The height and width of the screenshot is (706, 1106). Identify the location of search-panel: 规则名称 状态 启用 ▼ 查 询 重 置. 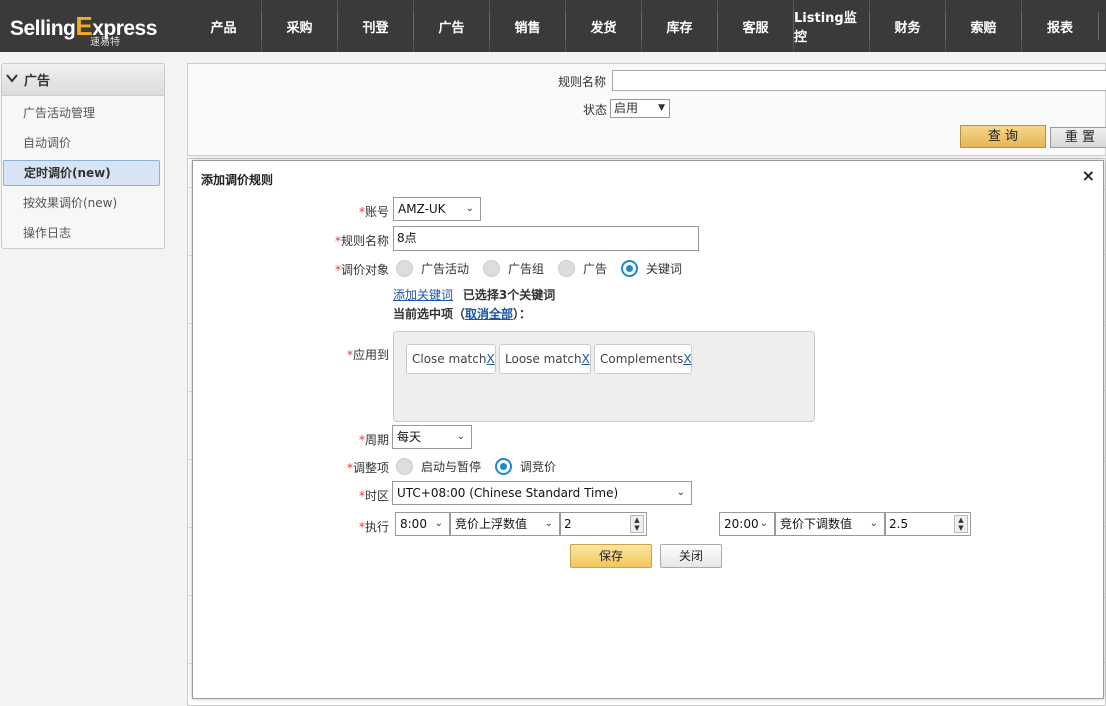
(646, 109).